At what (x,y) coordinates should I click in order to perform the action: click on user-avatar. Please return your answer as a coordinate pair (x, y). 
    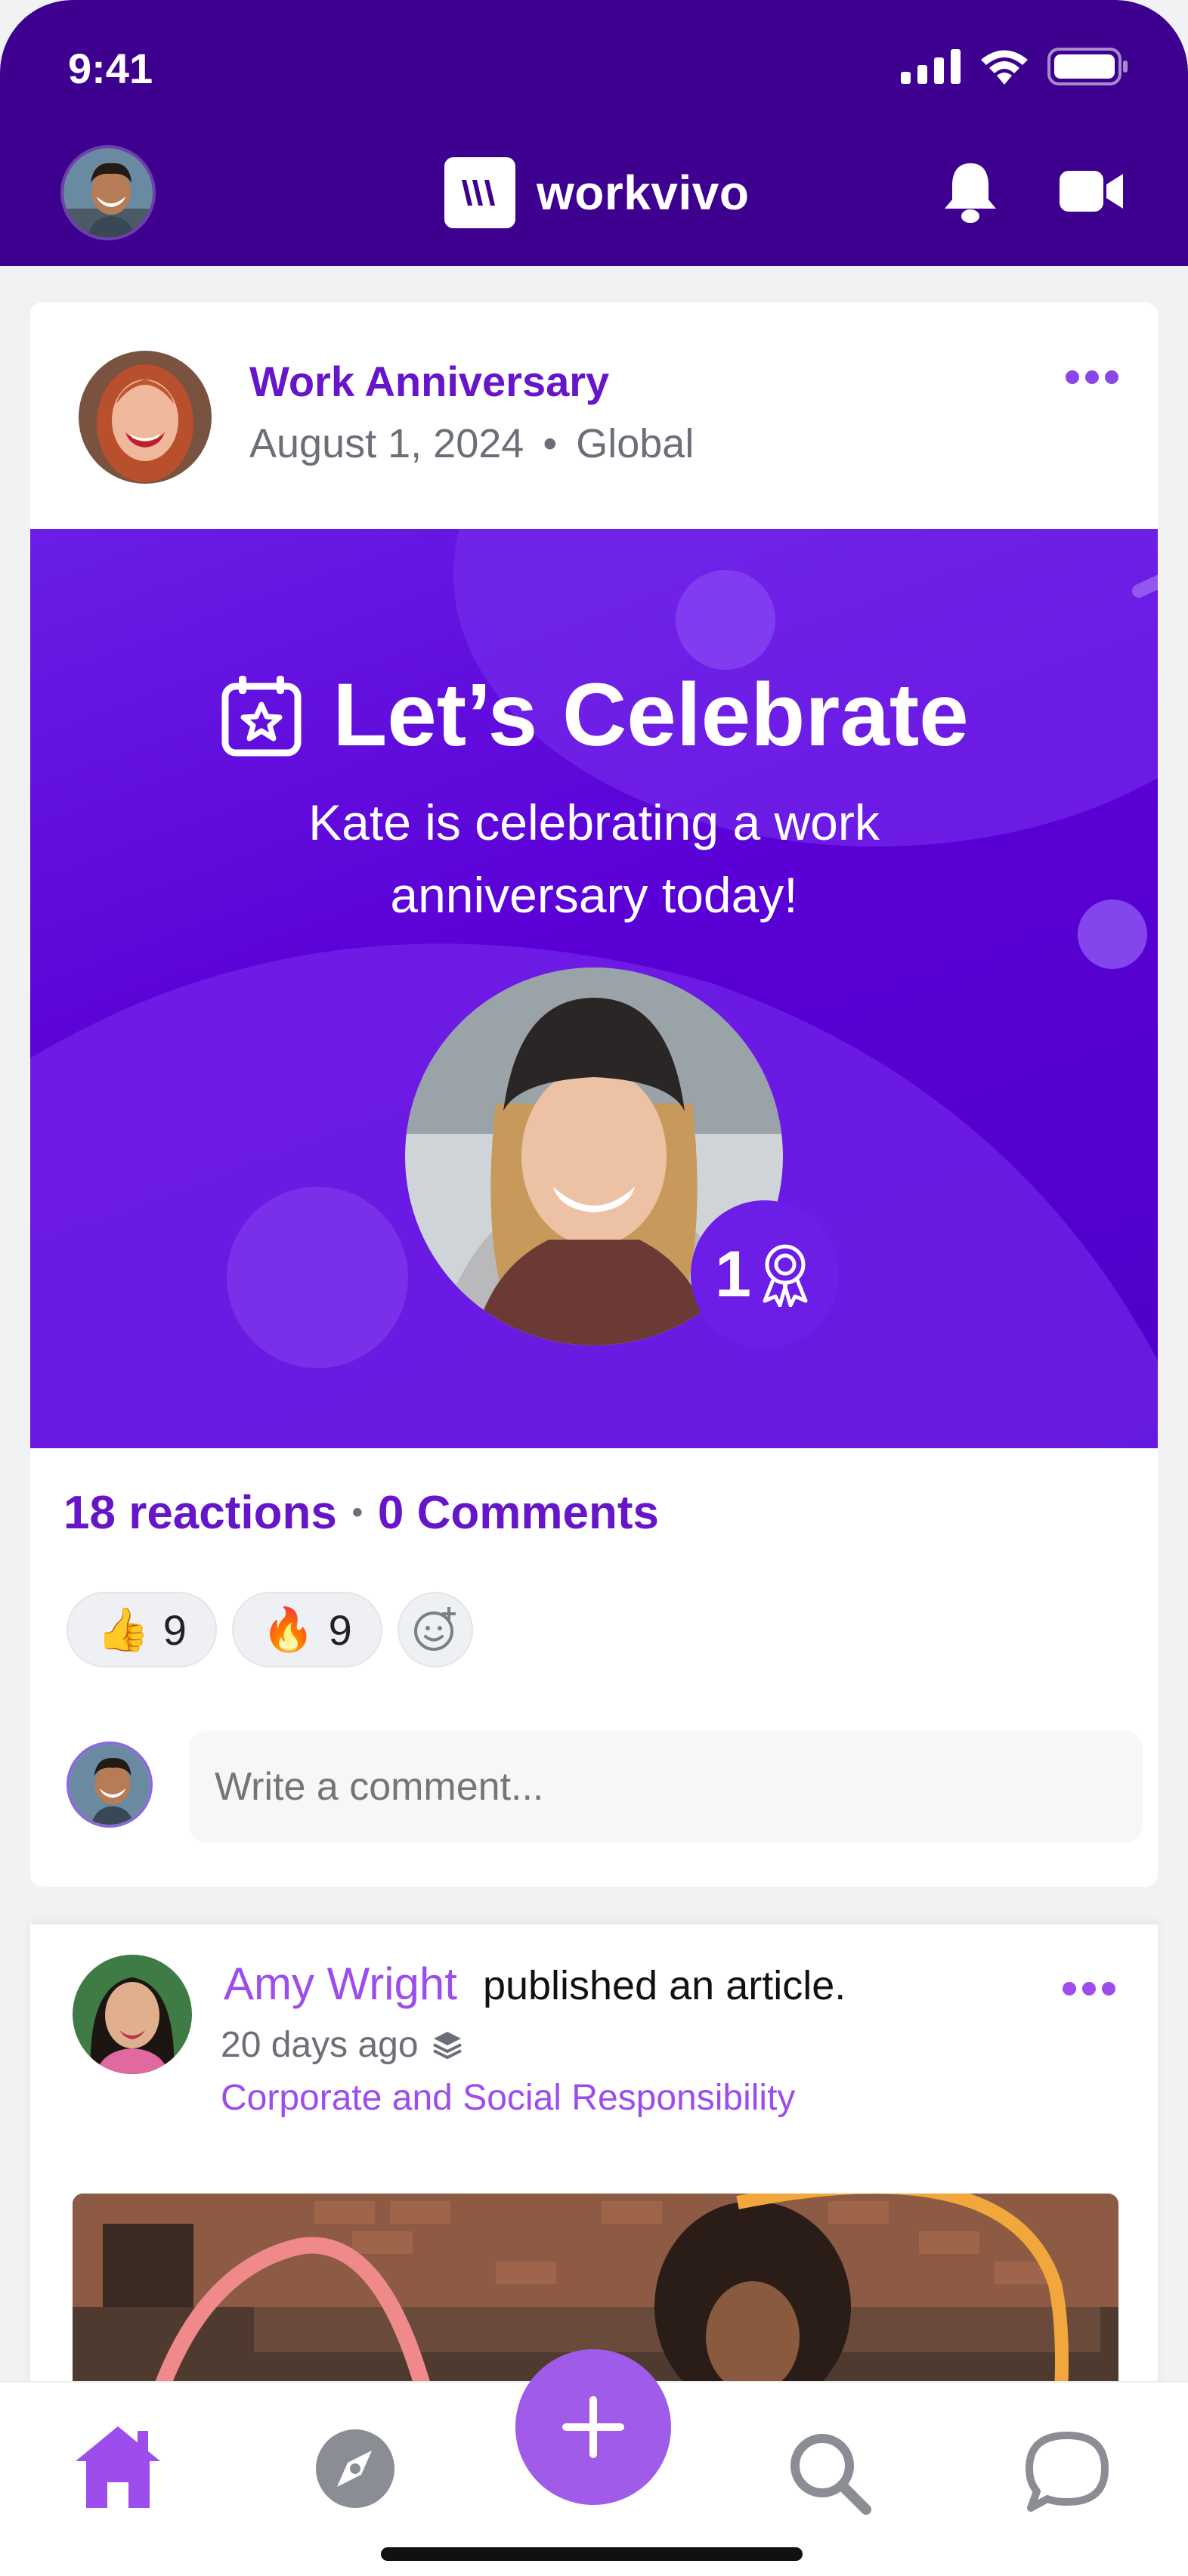
    Looking at the image, I should click on (108, 192).